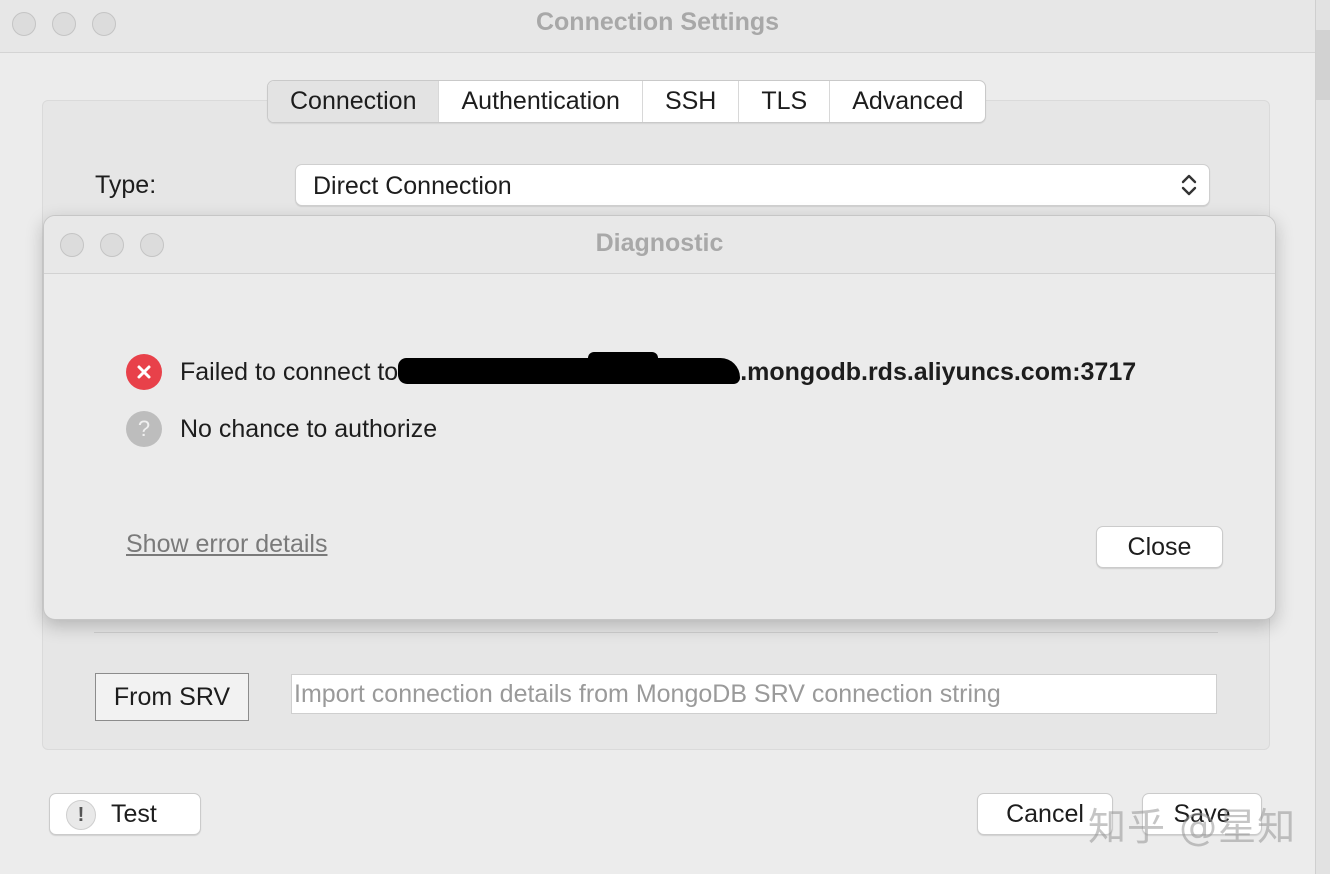 The image size is (1330, 874). Describe the element at coordinates (144, 429) in the screenshot. I see `question-icon: ?` at that location.